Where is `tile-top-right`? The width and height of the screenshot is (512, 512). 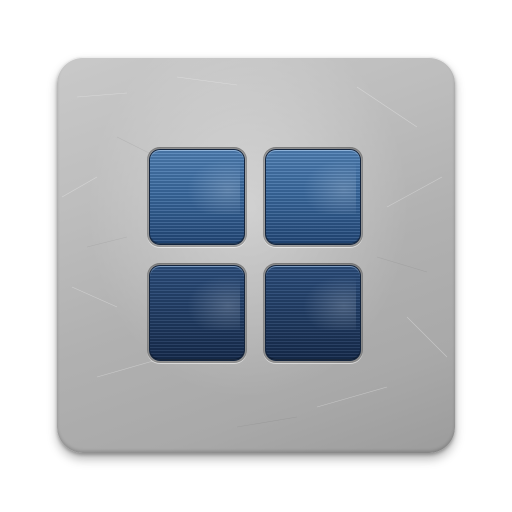 tile-top-right is located at coordinates (313, 197).